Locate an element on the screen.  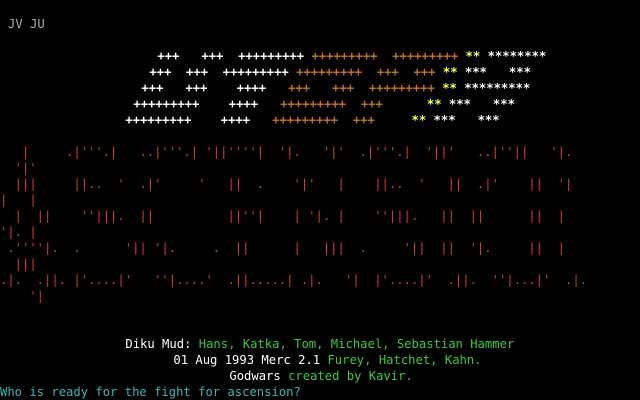
top-marker: JV JU is located at coordinates (26, 24).